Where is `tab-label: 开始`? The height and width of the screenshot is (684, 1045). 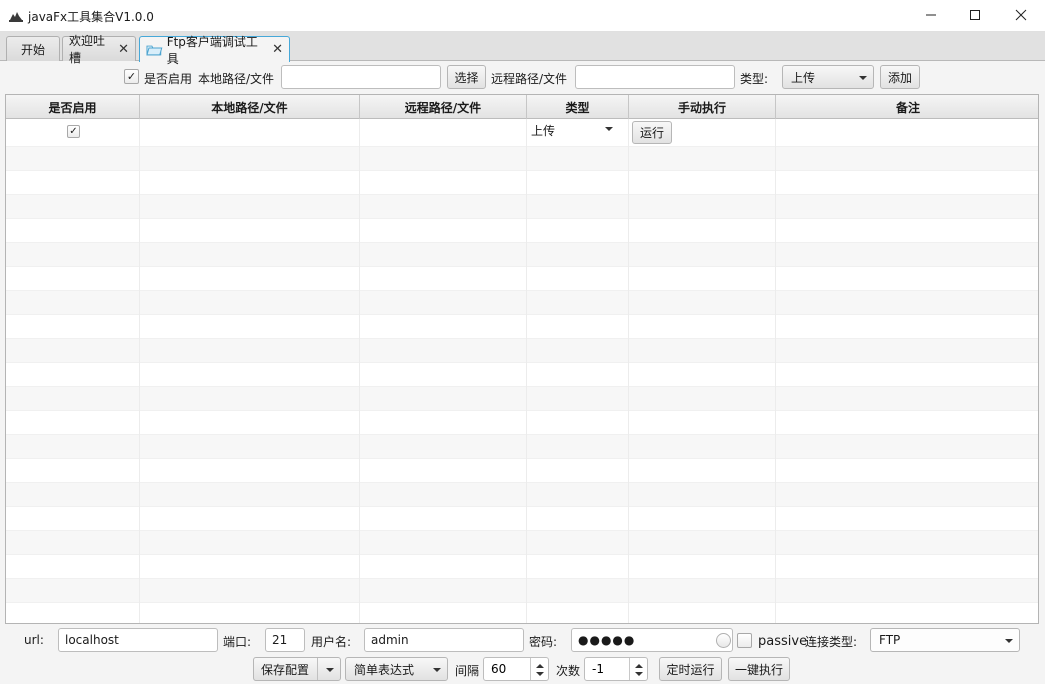 tab-label: 开始 is located at coordinates (32, 49).